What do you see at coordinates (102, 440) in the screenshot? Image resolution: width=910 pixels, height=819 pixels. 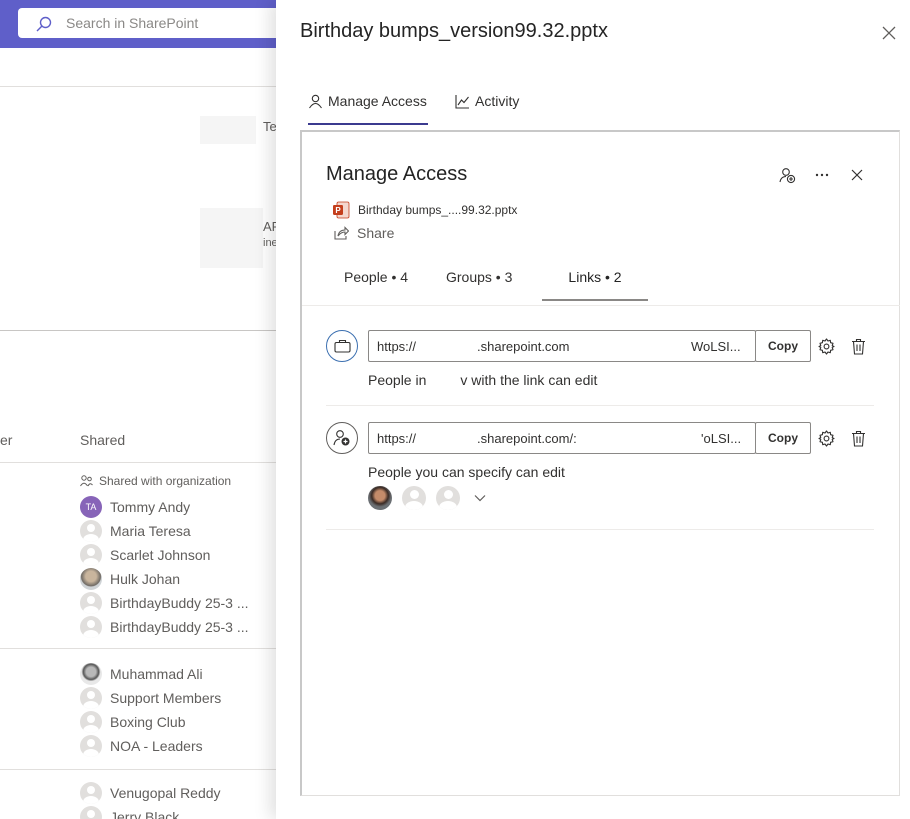 I see `column-header-shared: Shared` at bounding box center [102, 440].